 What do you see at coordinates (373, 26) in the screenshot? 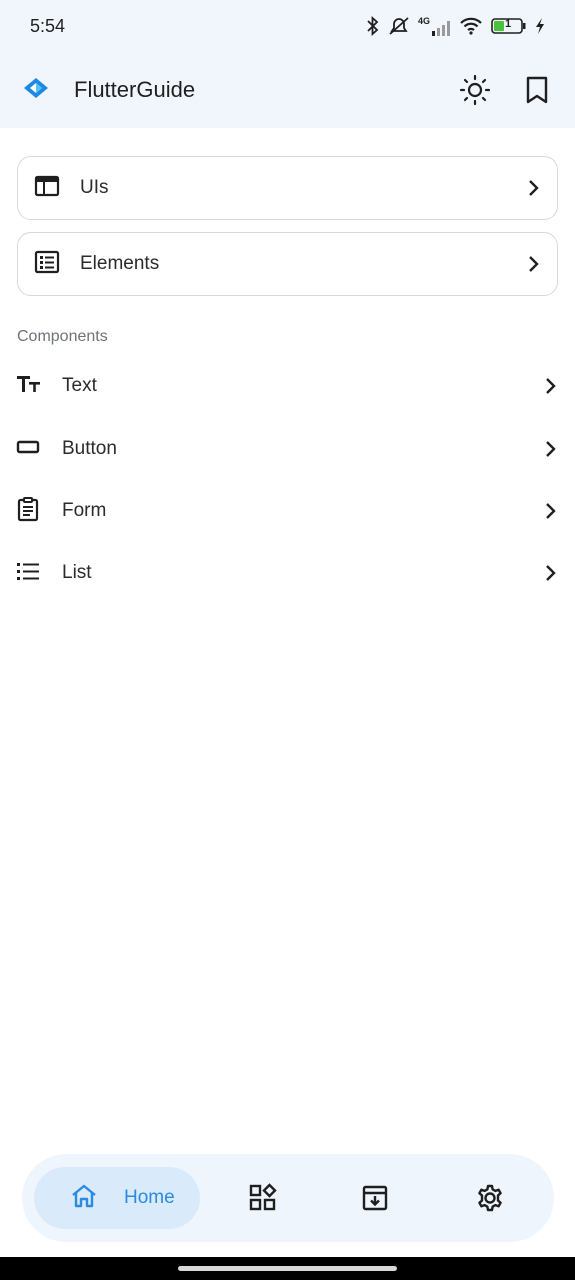
I see `bluetooth-icon` at bounding box center [373, 26].